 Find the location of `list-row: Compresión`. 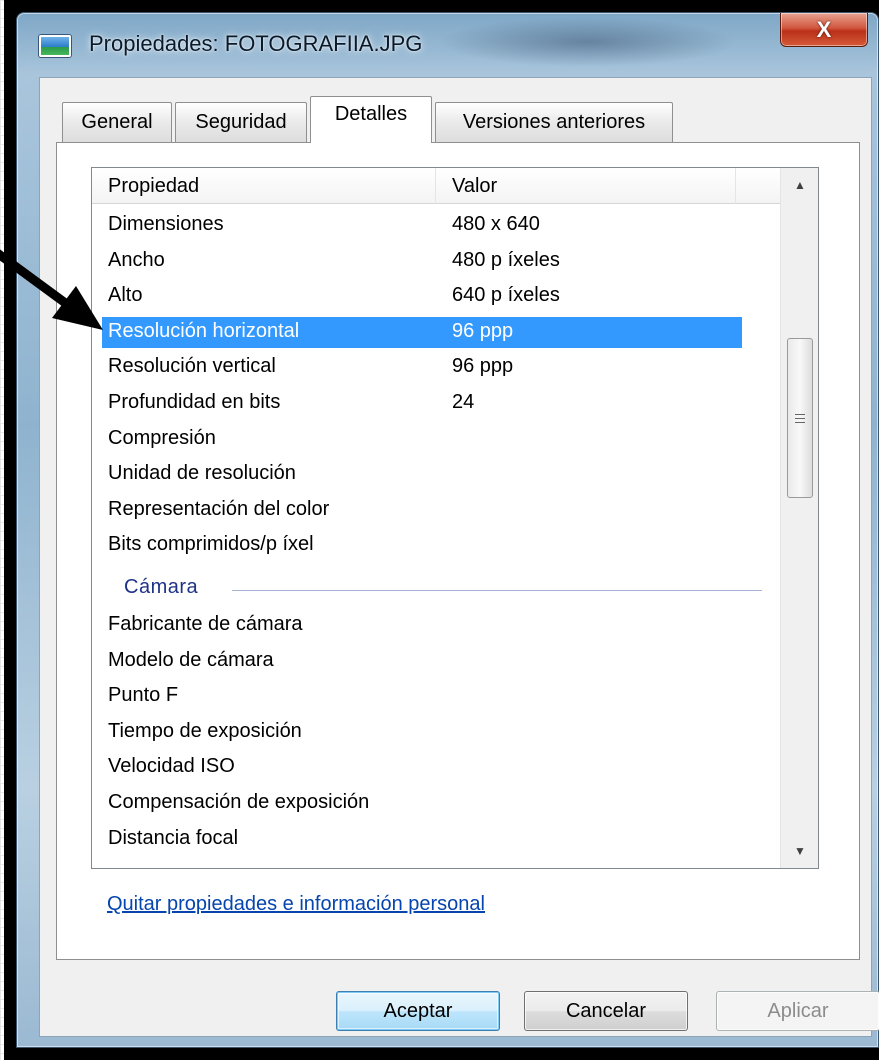

list-row: Compresión is located at coordinates (436, 440).